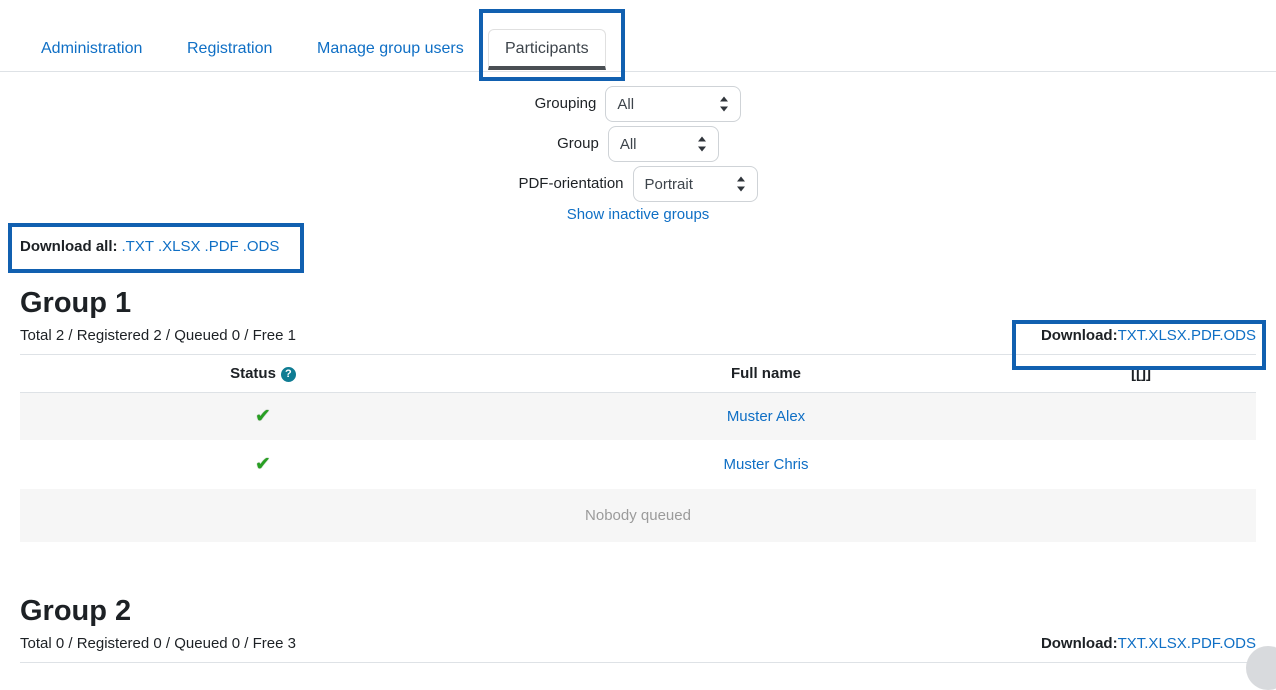 The width and height of the screenshot is (1276, 690). What do you see at coordinates (663, 144) in the screenshot?
I see `group-select: All` at bounding box center [663, 144].